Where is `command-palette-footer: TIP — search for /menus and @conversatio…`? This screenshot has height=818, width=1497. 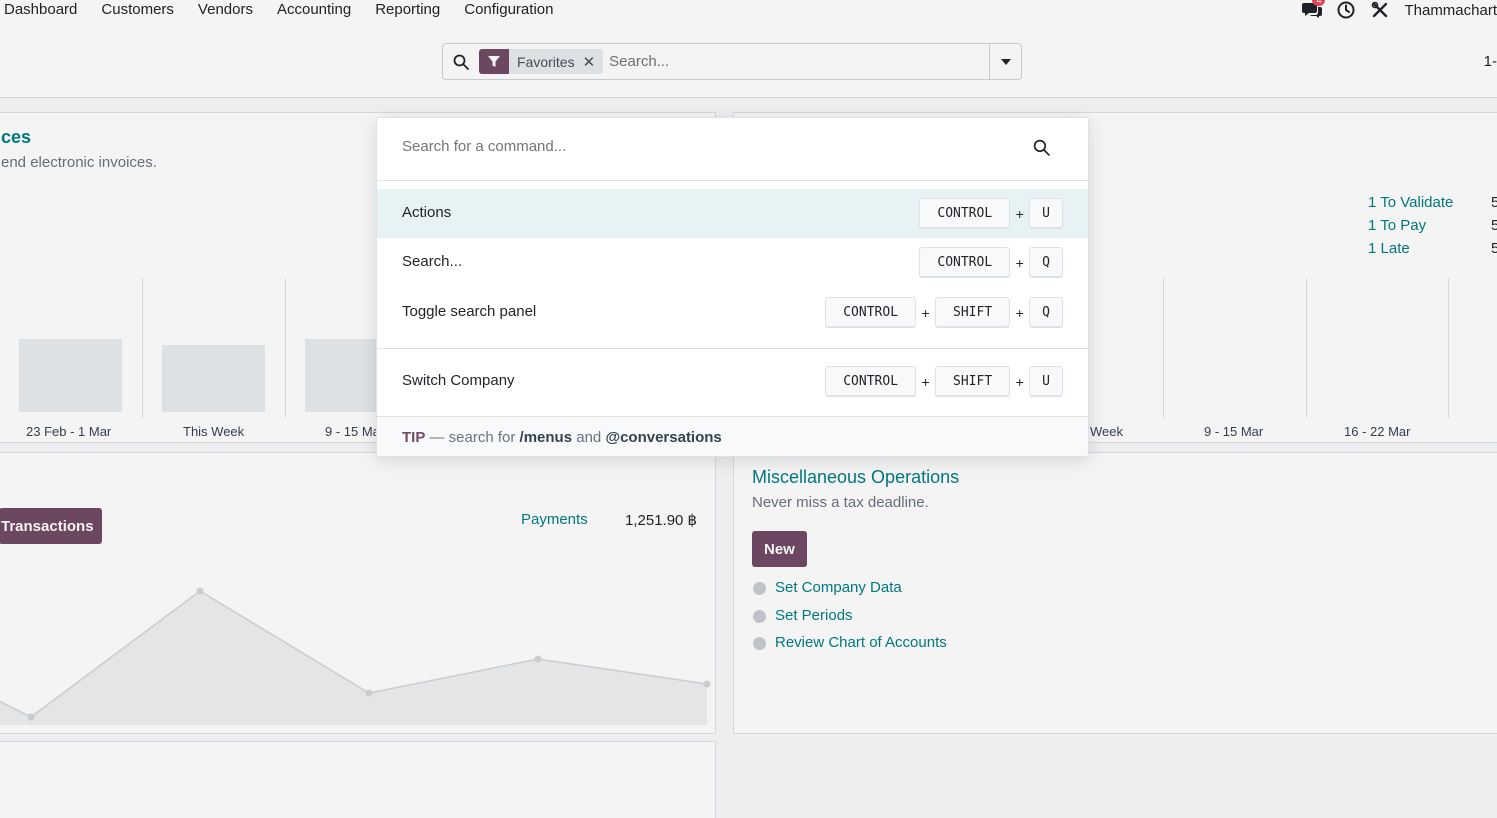 command-palette-footer: TIP — search for /menus and @conversatio… is located at coordinates (732, 436).